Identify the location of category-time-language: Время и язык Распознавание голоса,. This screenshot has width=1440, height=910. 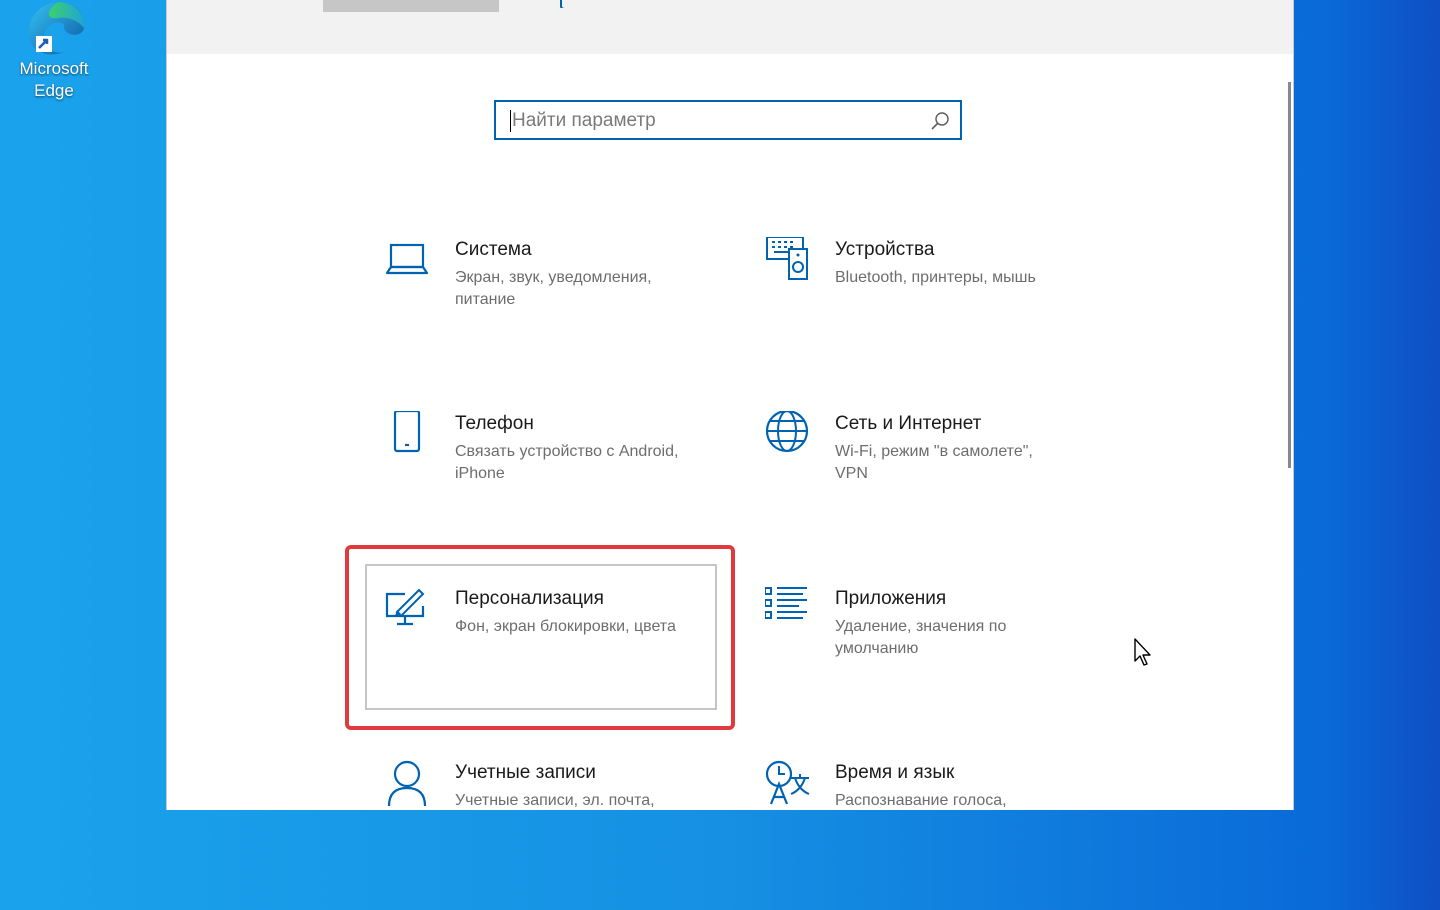
(950, 835).